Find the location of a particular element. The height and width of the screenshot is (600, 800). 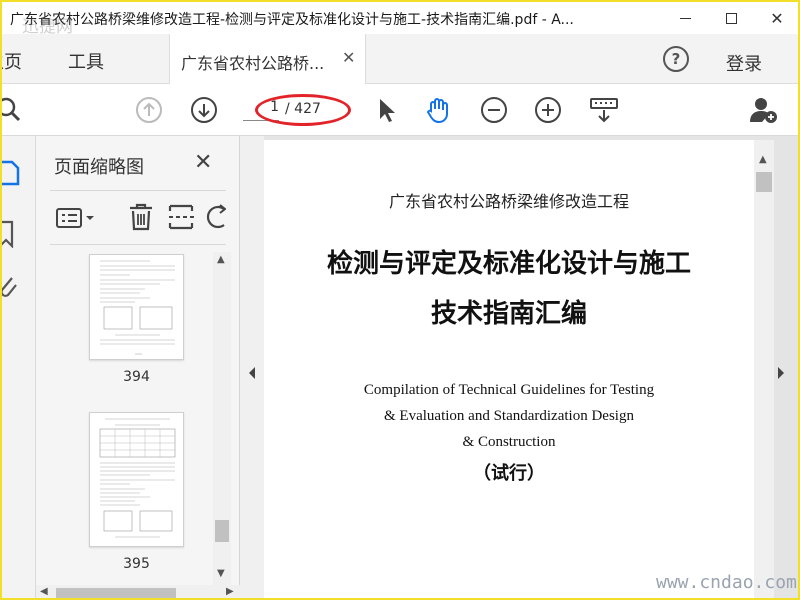

zoom-out-icon is located at coordinates (494, 110).